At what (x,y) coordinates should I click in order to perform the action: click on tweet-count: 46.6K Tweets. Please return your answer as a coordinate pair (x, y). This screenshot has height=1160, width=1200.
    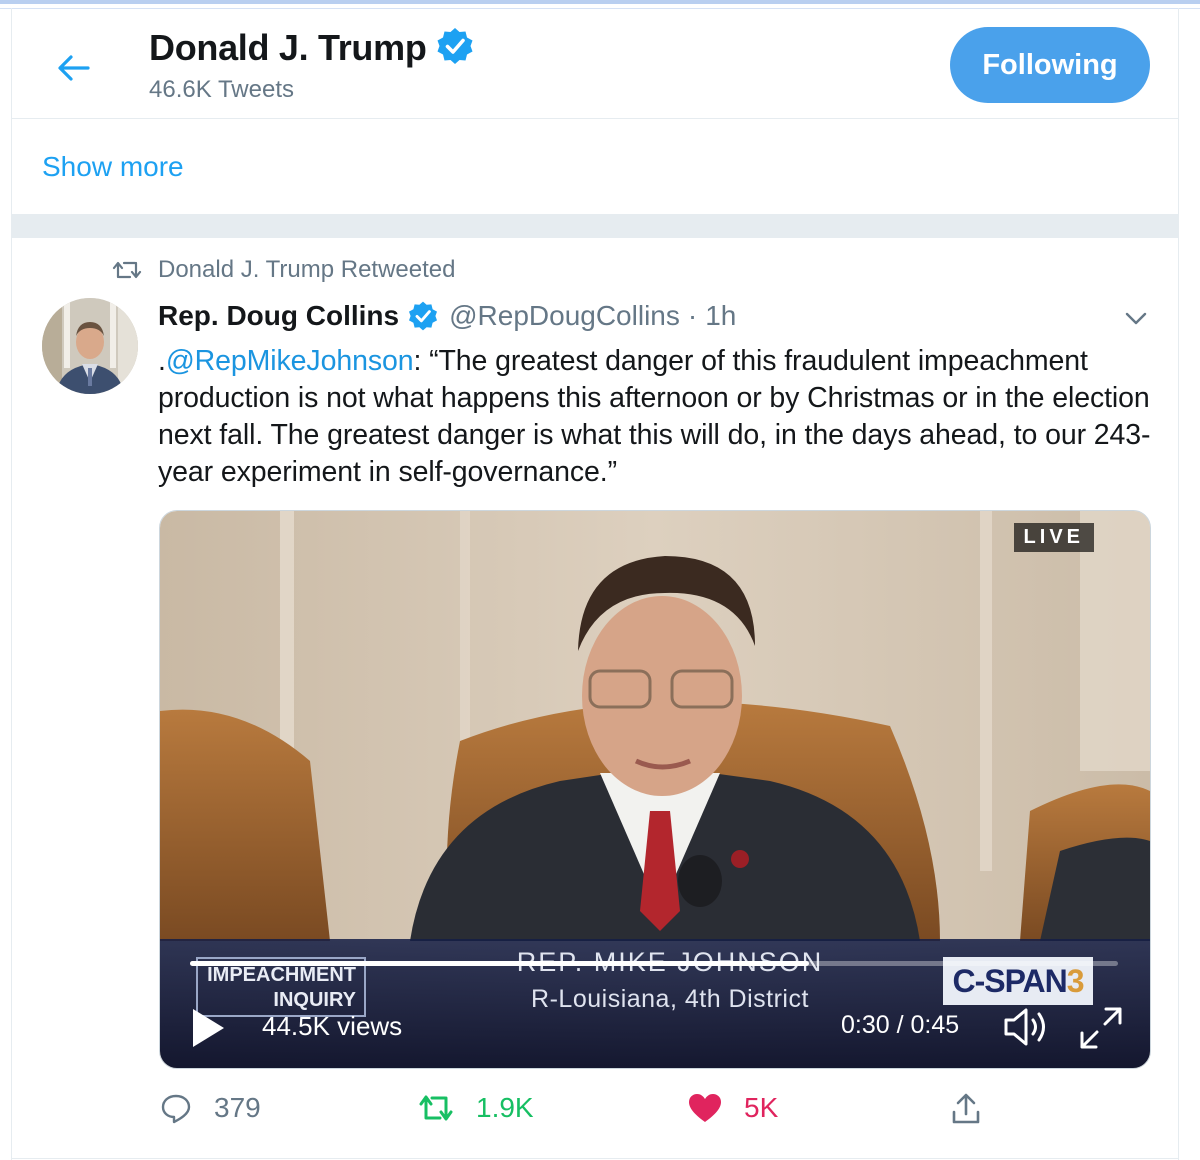
    Looking at the image, I should click on (221, 89).